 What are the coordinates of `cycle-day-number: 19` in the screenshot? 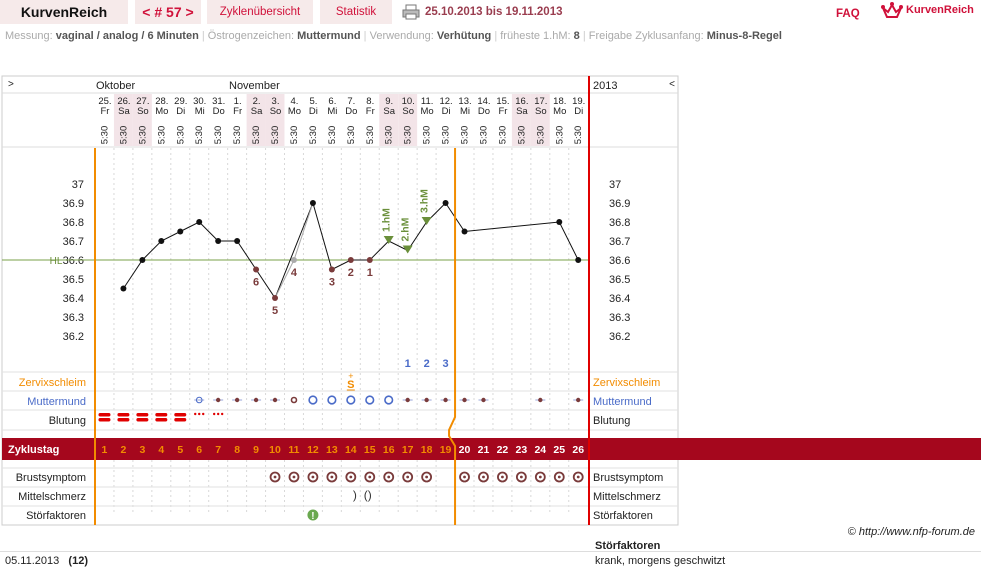 It's located at (446, 450).